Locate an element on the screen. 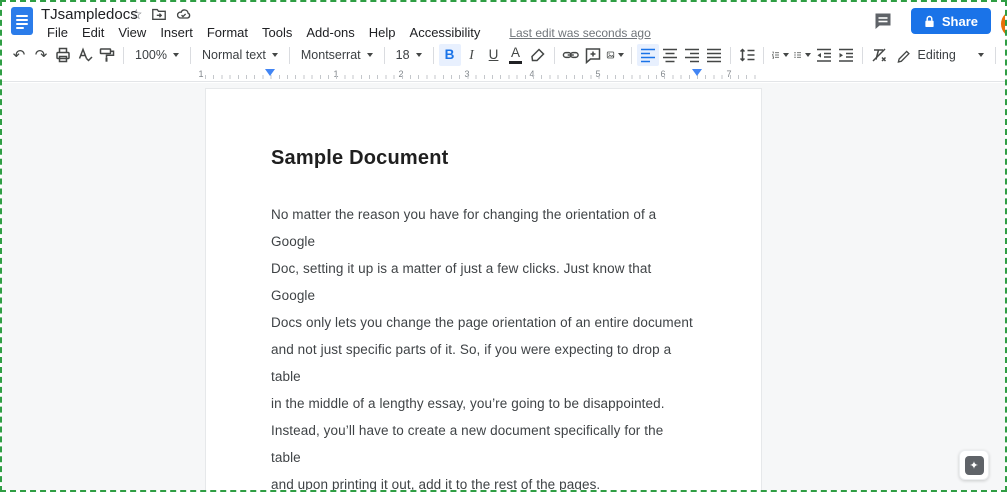 This screenshot has width=1007, height=492. share-button-label: Share is located at coordinates (959, 21).